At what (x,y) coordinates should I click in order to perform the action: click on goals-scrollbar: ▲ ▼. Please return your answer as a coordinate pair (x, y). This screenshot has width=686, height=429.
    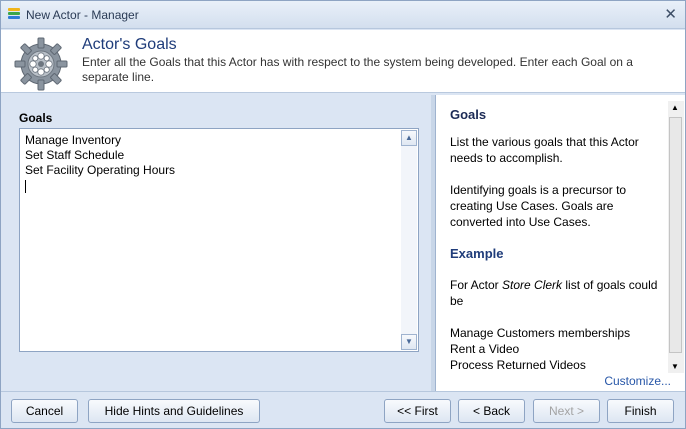
    Looking at the image, I should click on (409, 240).